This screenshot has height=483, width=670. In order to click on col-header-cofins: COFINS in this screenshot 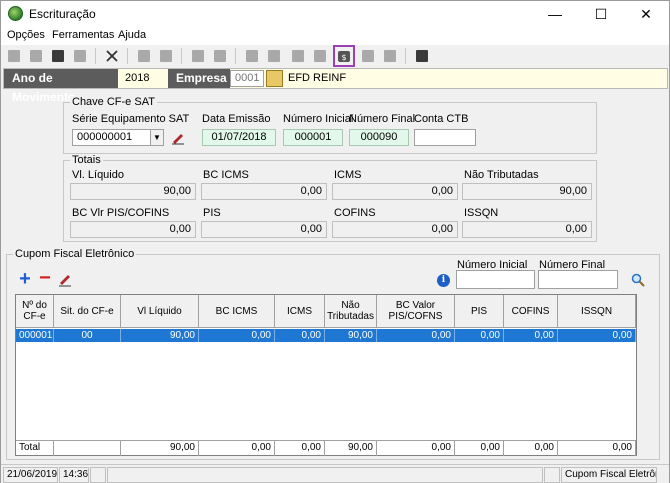, I will do `click(531, 311)`.